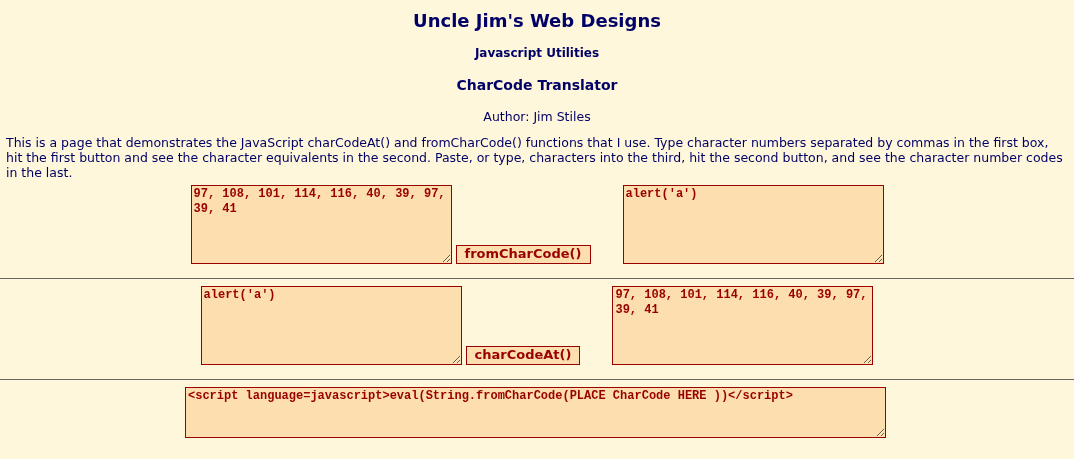 The image size is (1074, 459). Describe the element at coordinates (537, 117) in the screenshot. I see `author-line: Author: Jim Stiles` at that location.